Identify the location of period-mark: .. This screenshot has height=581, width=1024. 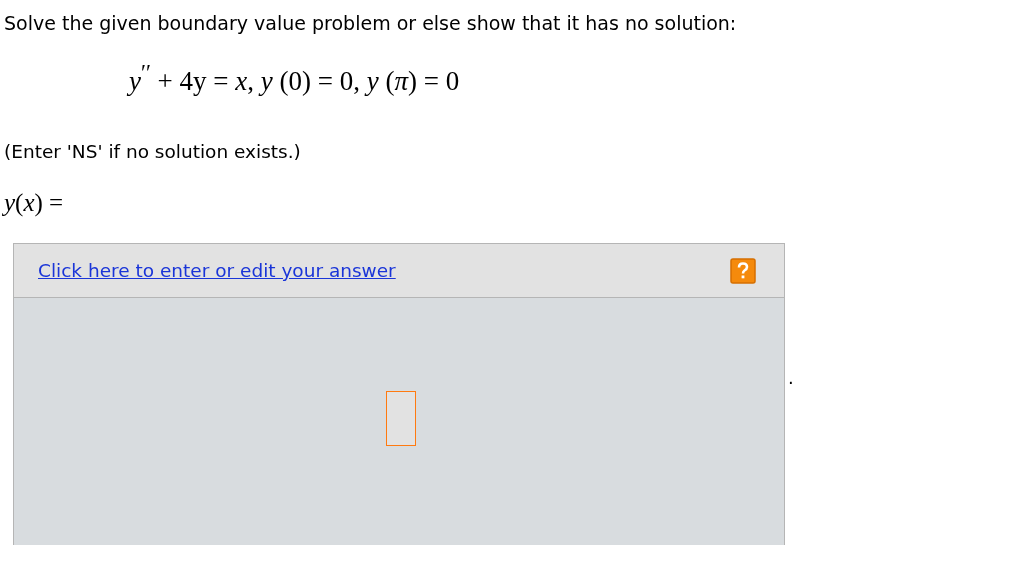
(791, 378).